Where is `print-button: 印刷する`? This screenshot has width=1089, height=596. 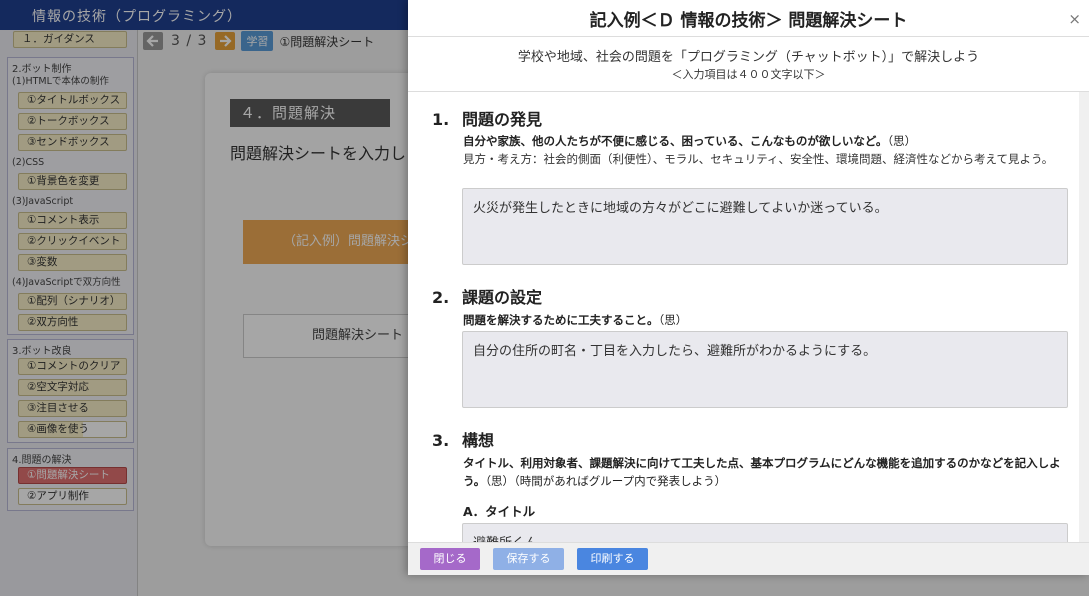
print-button: 印刷する is located at coordinates (612, 559).